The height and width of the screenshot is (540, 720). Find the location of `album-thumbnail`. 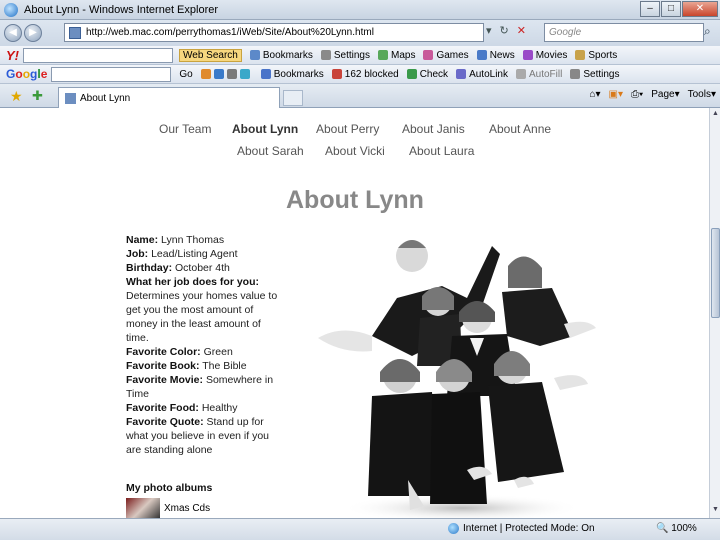

album-thumbnail is located at coordinates (143, 508).